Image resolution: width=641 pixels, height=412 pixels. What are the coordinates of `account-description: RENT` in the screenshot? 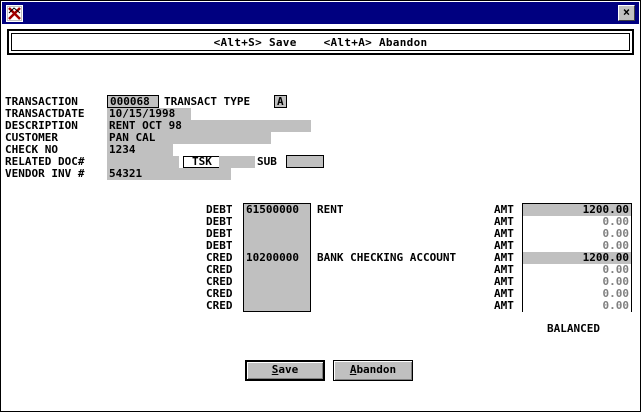 It's located at (330, 209).